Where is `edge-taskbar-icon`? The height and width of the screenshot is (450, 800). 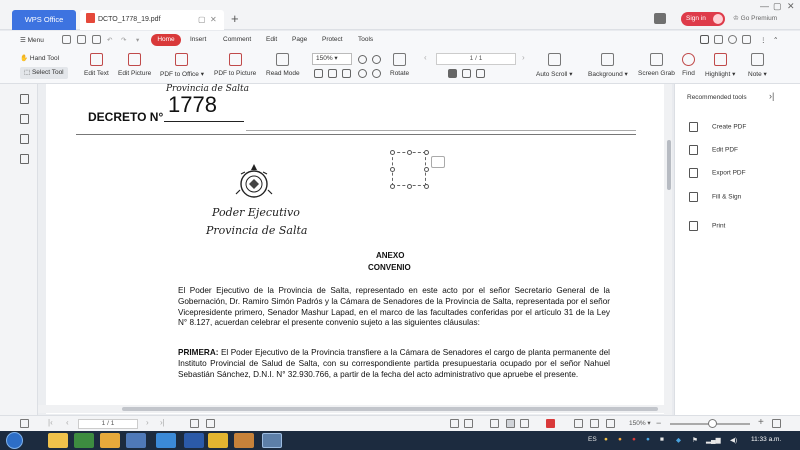 edge-taskbar-icon is located at coordinates (166, 440).